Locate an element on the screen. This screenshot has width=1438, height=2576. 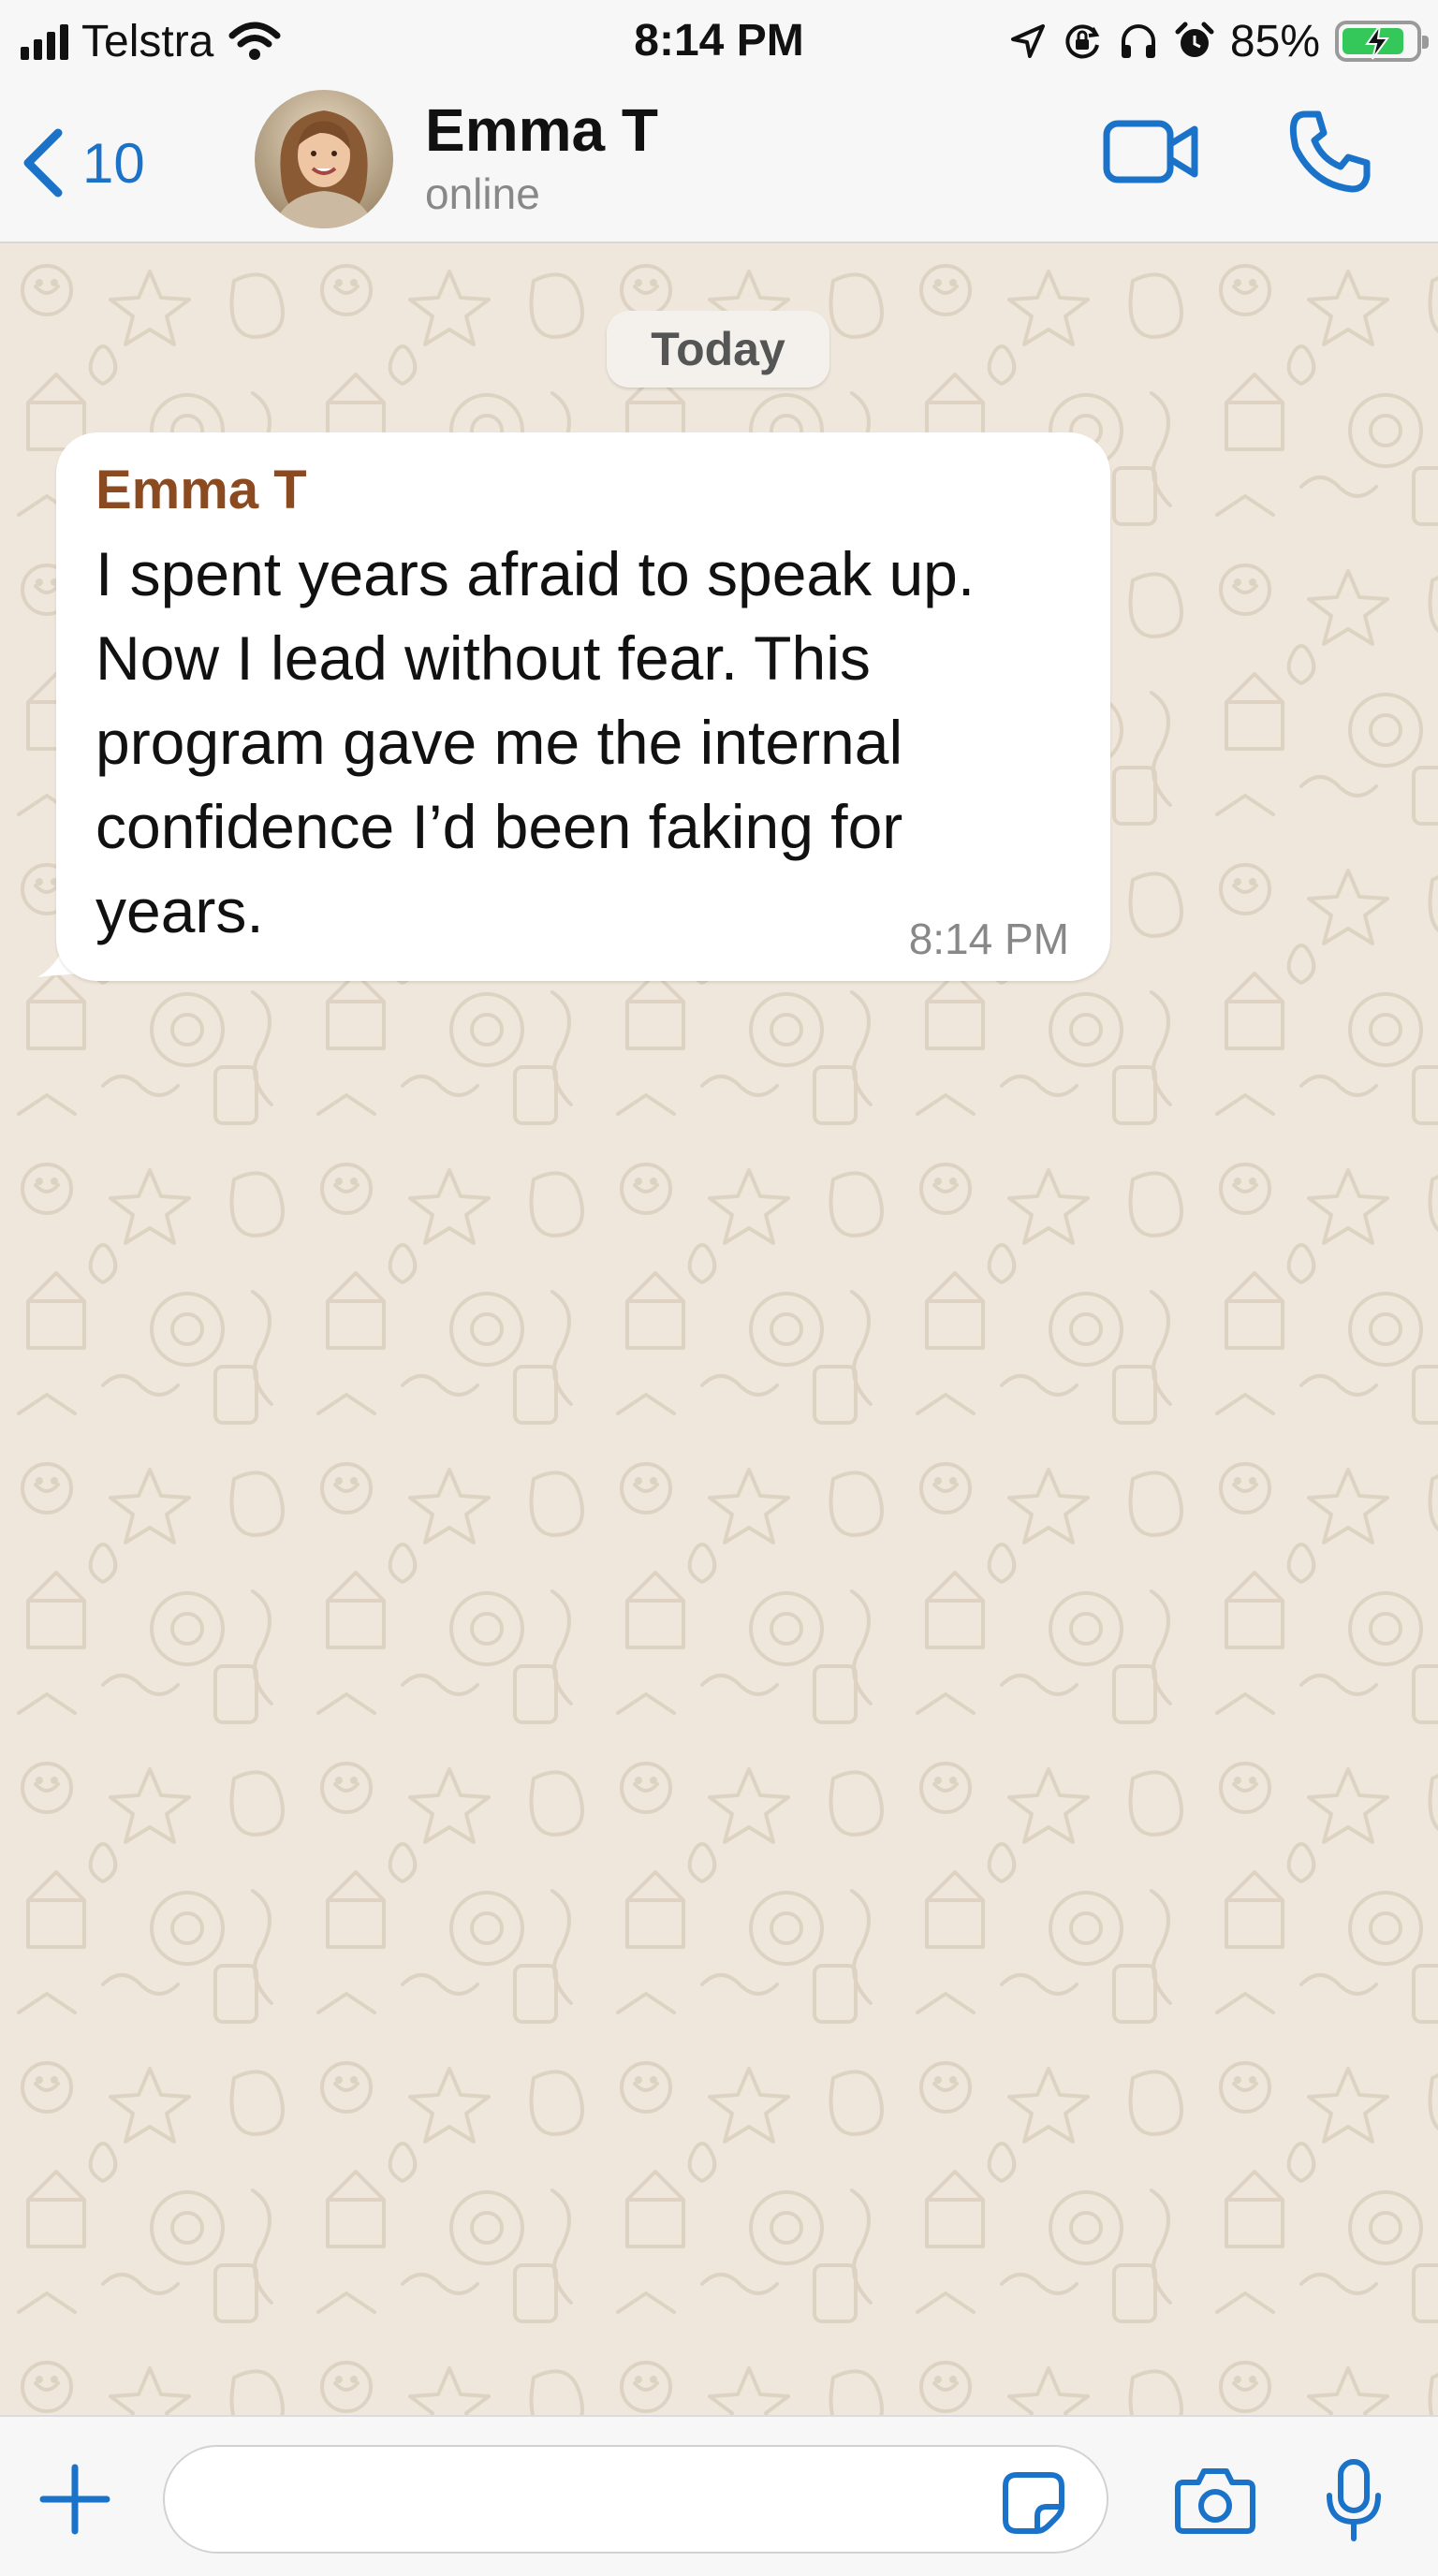
input-bar is located at coordinates (719, 2495).